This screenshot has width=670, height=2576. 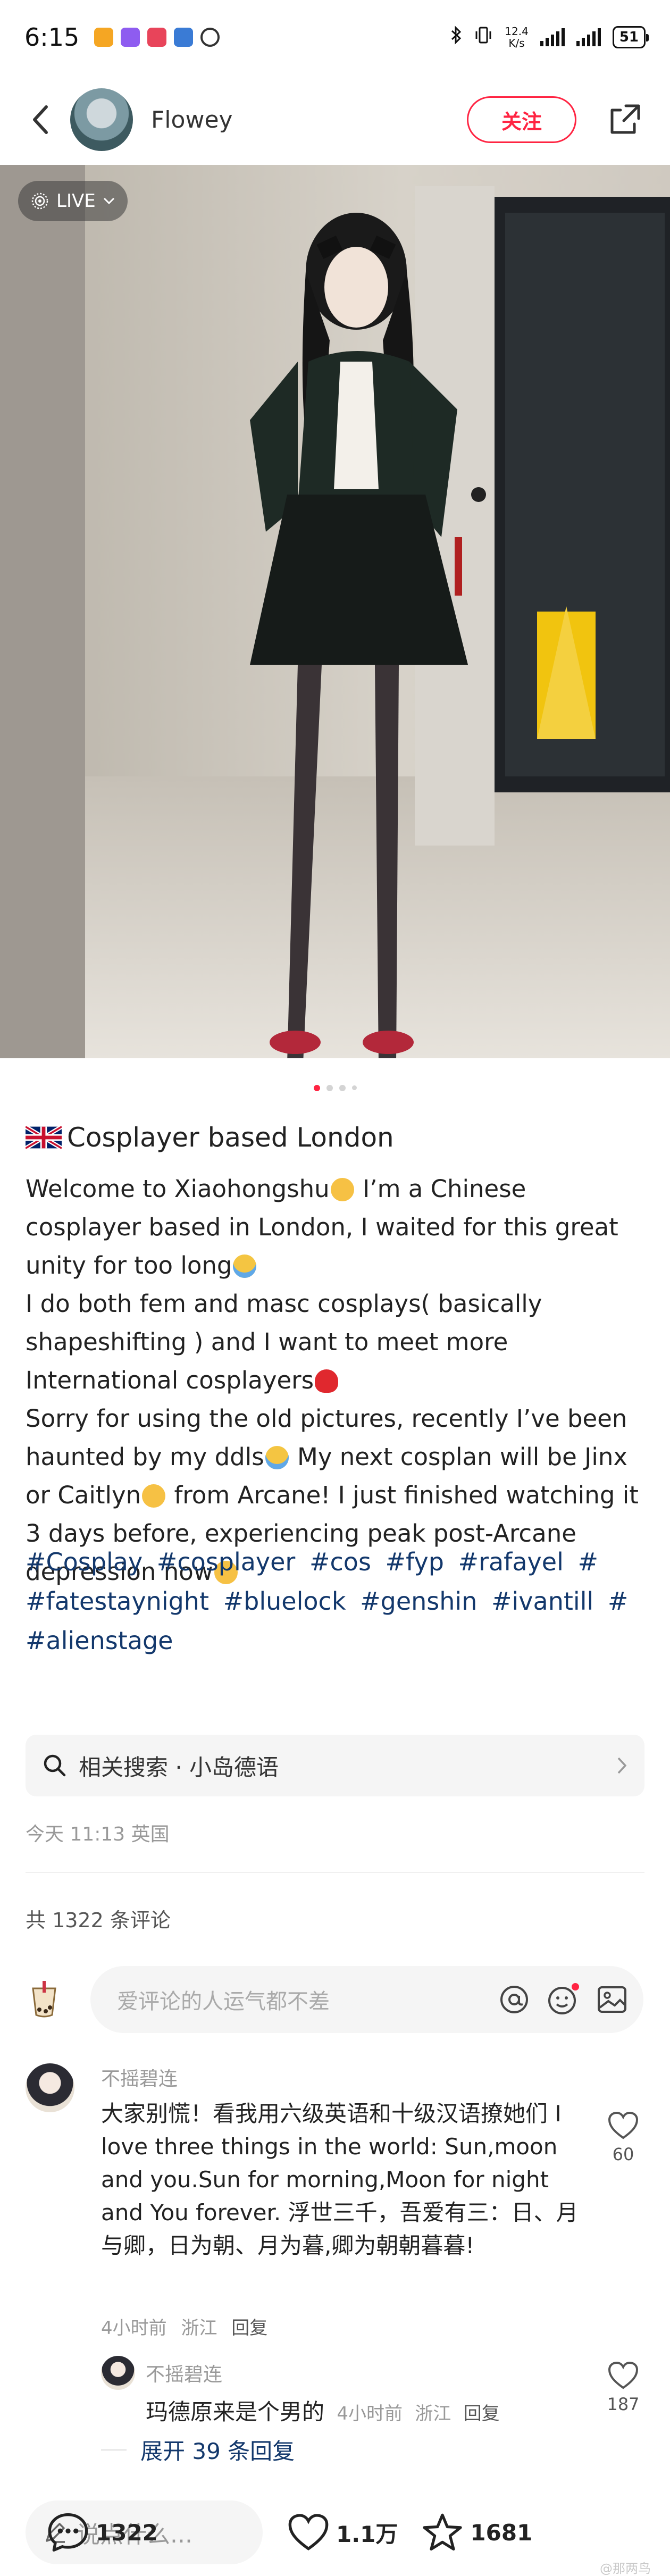 I want to click on status-bar: 6:15 12.4 K/s 51, so click(x=335, y=37).